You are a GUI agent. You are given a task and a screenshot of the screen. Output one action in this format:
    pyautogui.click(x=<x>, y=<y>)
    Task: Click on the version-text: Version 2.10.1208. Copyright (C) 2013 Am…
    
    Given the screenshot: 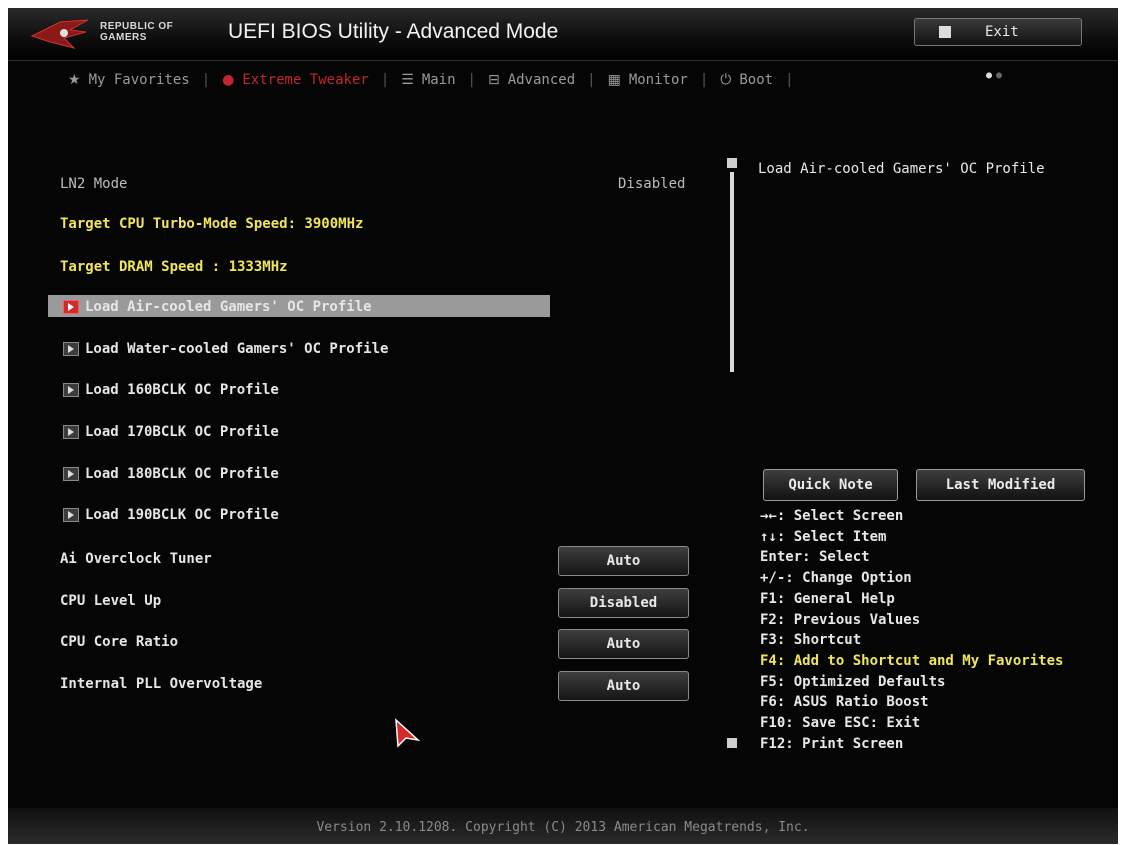 What is the action you would take?
    pyautogui.click(x=563, y=827)
    